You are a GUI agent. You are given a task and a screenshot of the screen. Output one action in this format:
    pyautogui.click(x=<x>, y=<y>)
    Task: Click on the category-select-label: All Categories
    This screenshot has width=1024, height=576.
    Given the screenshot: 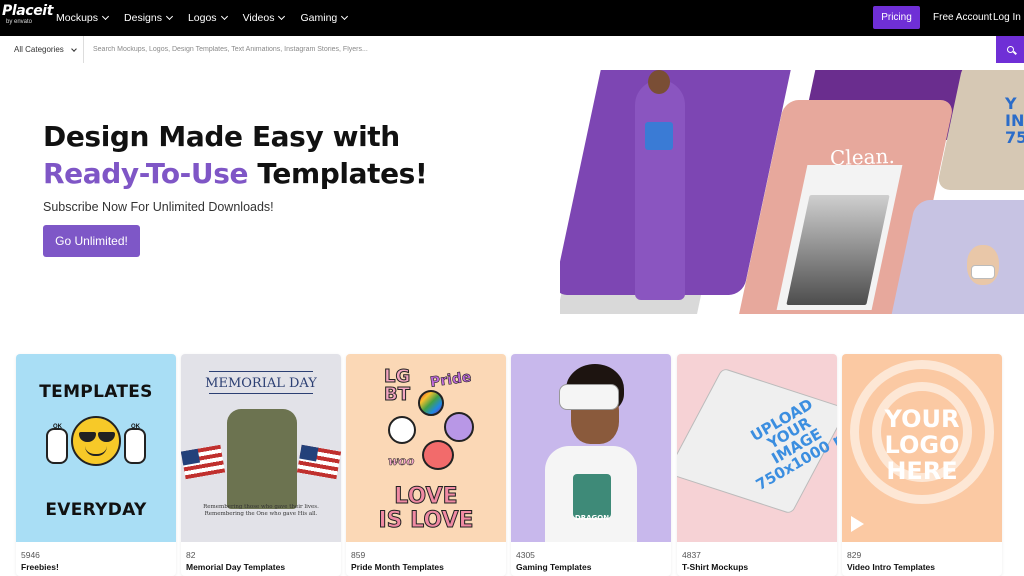 What is the action you would take?
    pyautogui.click(x=39, y=49)
    